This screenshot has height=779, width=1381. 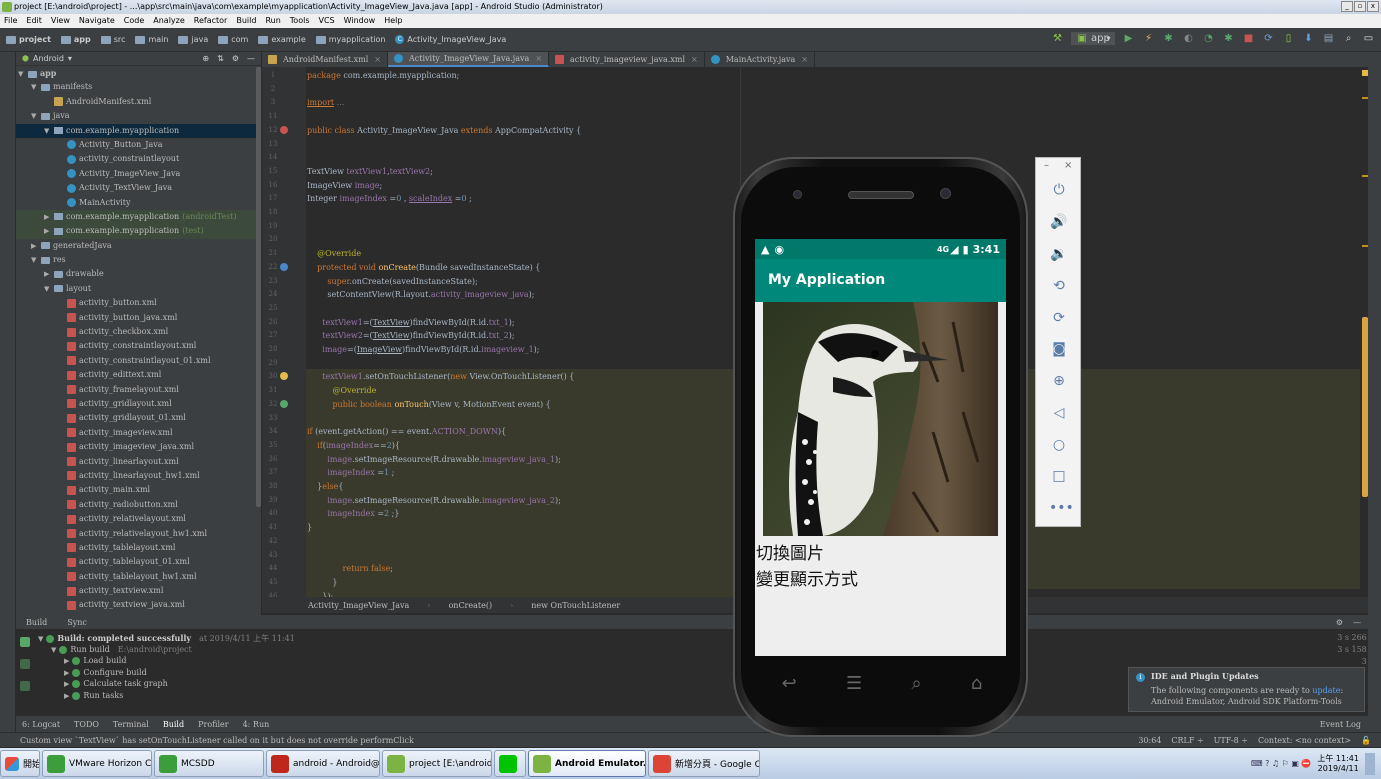 What do you see at coordinates (1326, 690) in the screenshot?
I see `update-link: update` at bounding box center [1326, 690].